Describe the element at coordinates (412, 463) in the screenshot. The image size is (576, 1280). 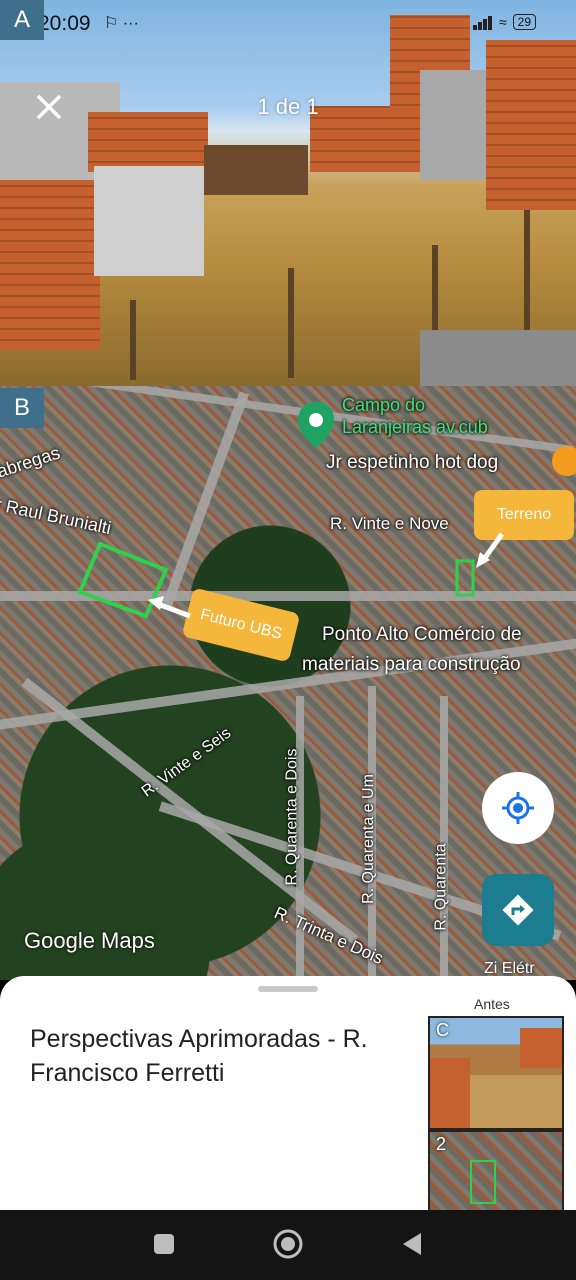
I see `place-jr-espetinho: Jr espetinho hot dog` at that location.